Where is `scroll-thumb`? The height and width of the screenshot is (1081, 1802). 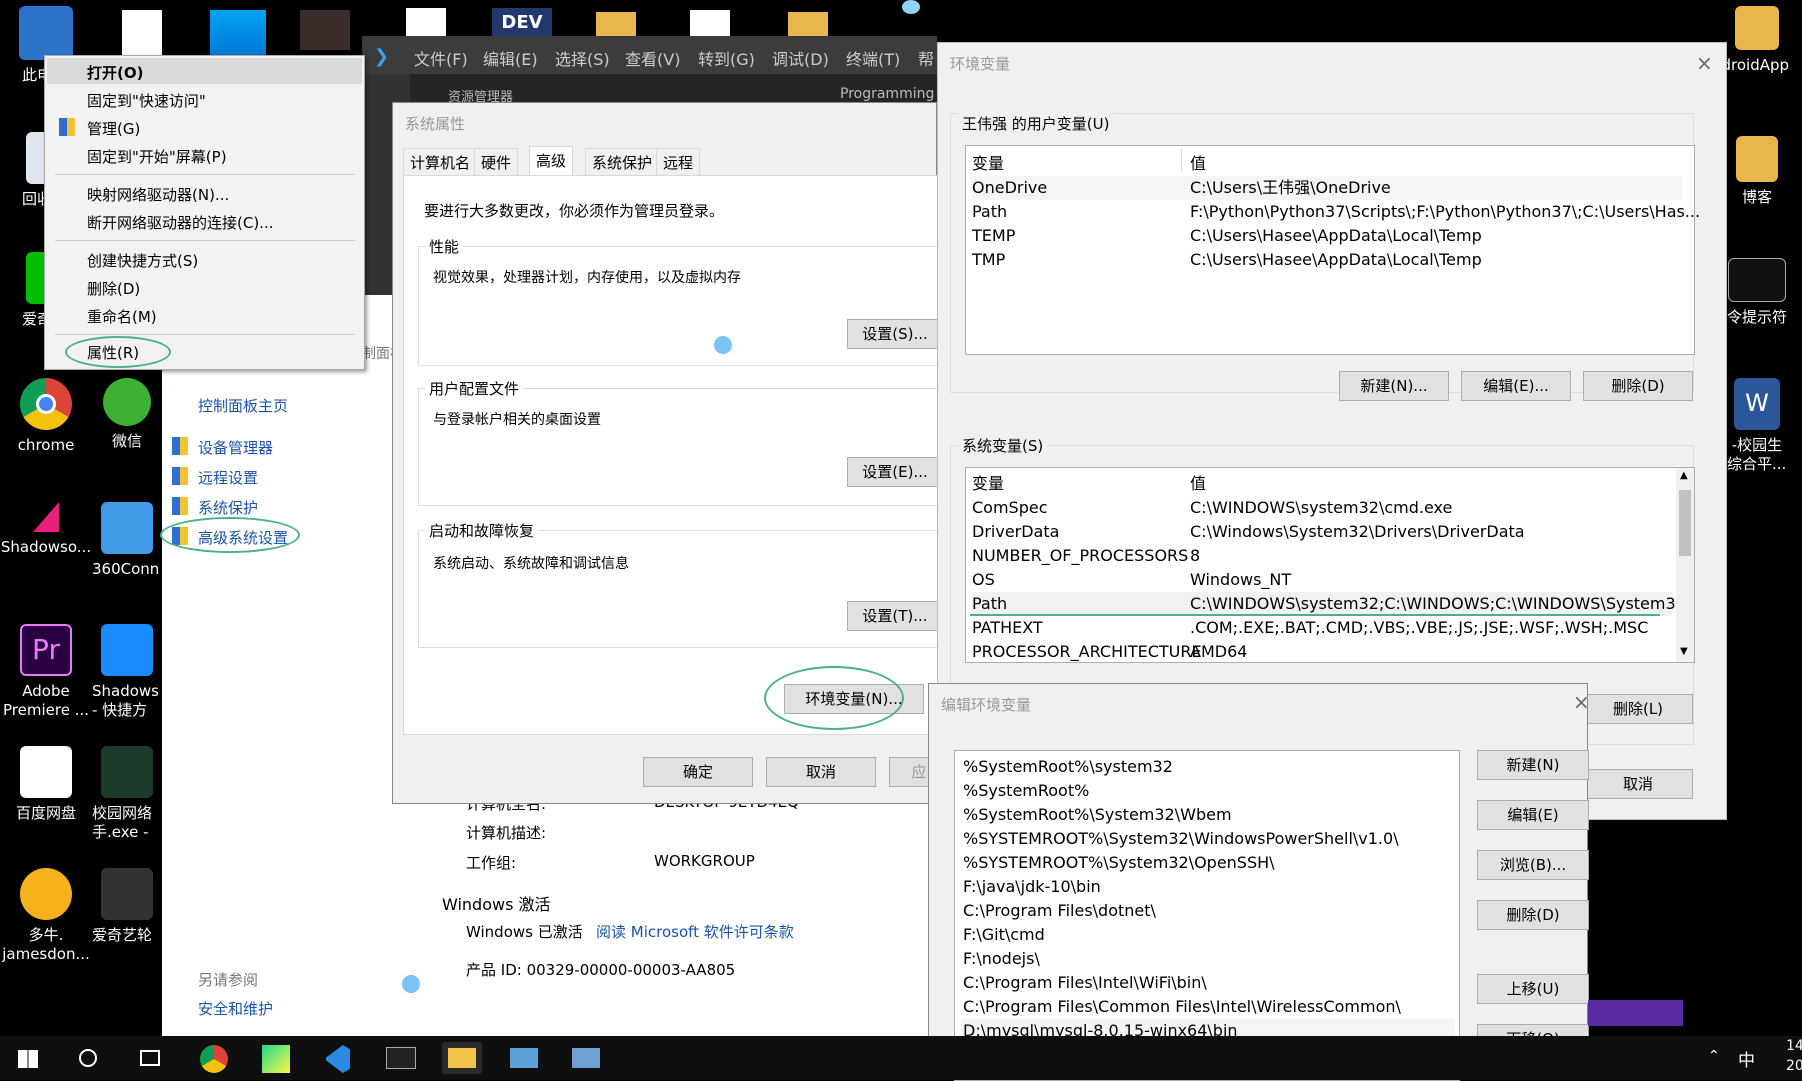
scroll-thumb is located at coordinates (1685, 523).